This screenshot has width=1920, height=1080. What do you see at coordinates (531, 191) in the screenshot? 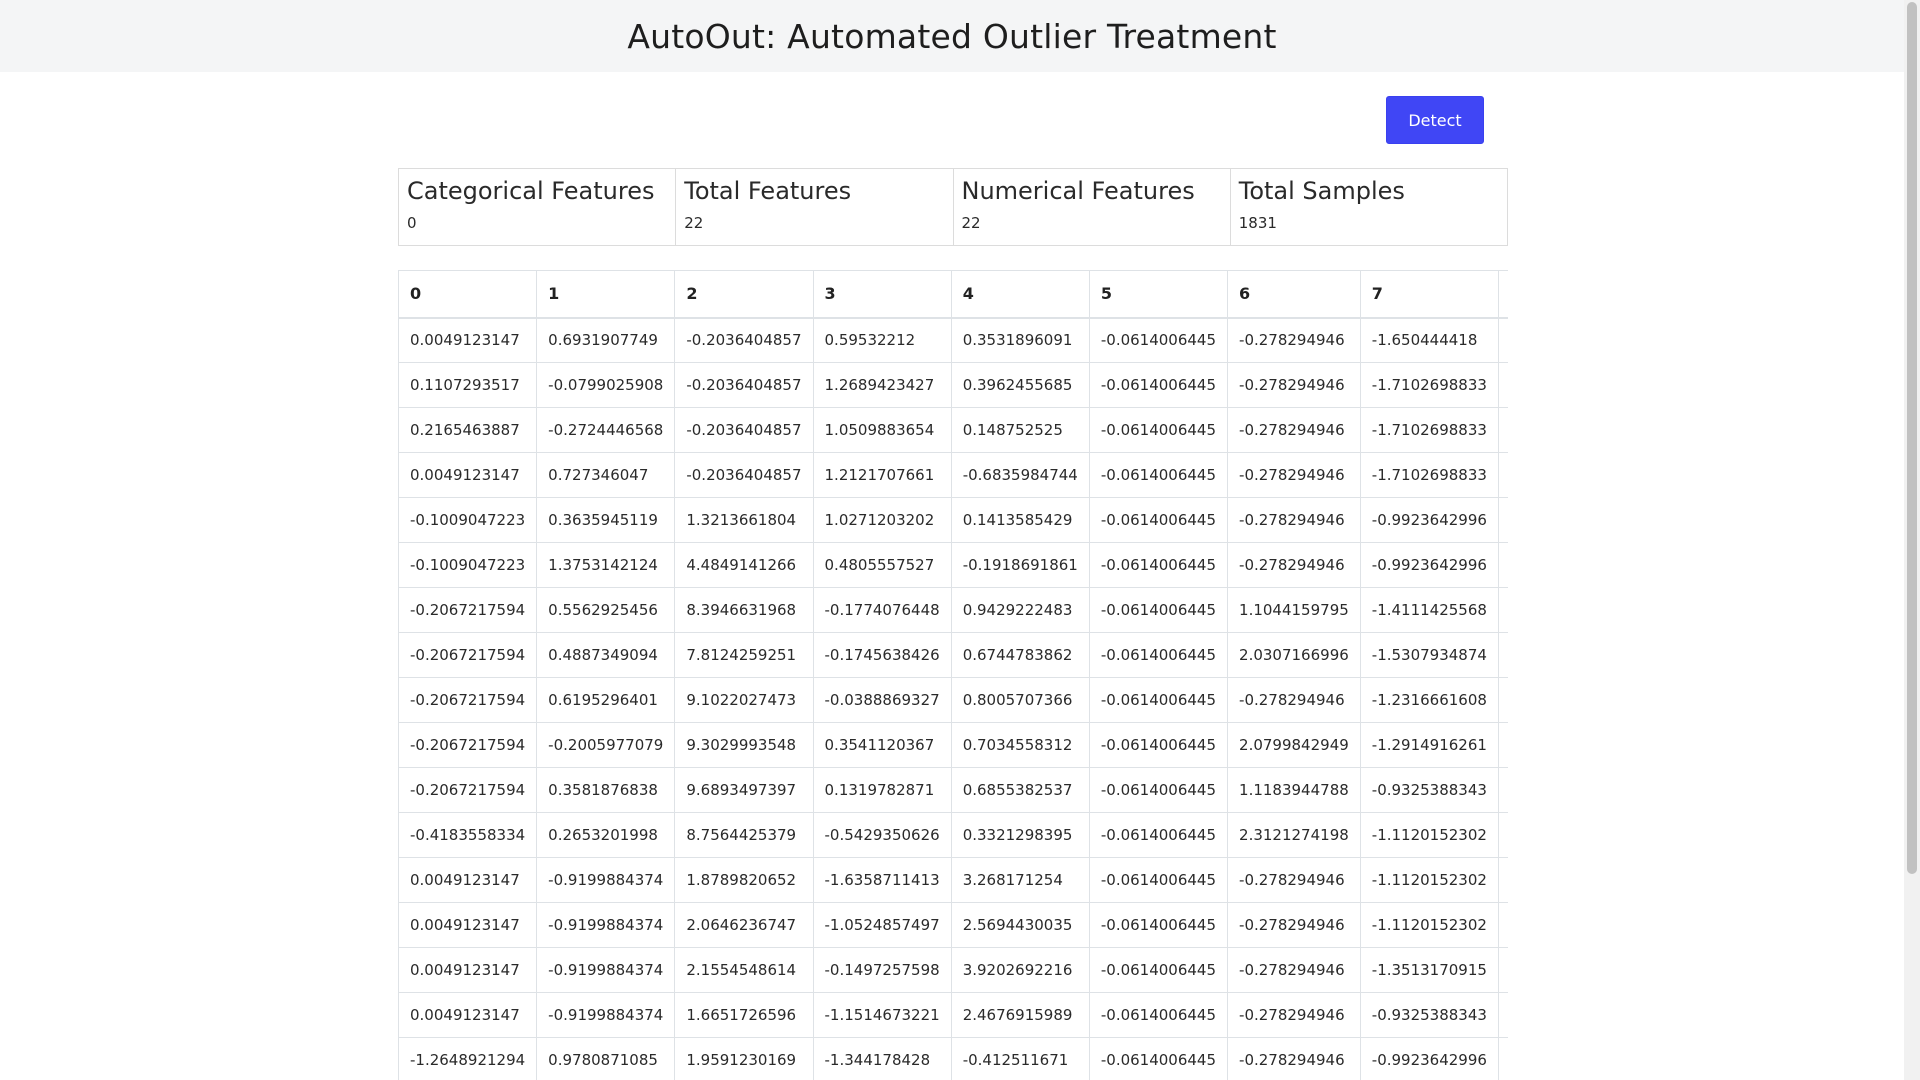
I see `stat-label: Categorical Features` at bounding box center [531, 191].